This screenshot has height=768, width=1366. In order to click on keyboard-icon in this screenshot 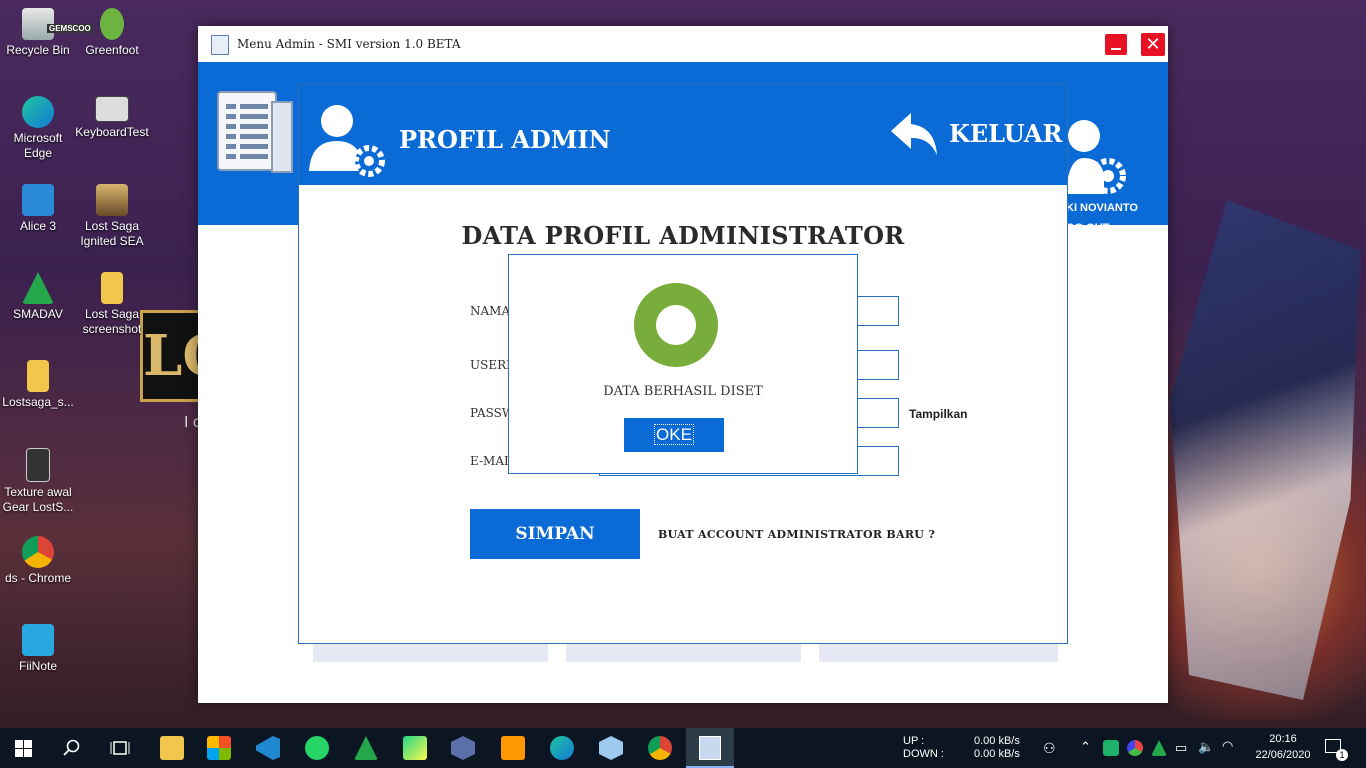, I will do `click(112, 109)`.